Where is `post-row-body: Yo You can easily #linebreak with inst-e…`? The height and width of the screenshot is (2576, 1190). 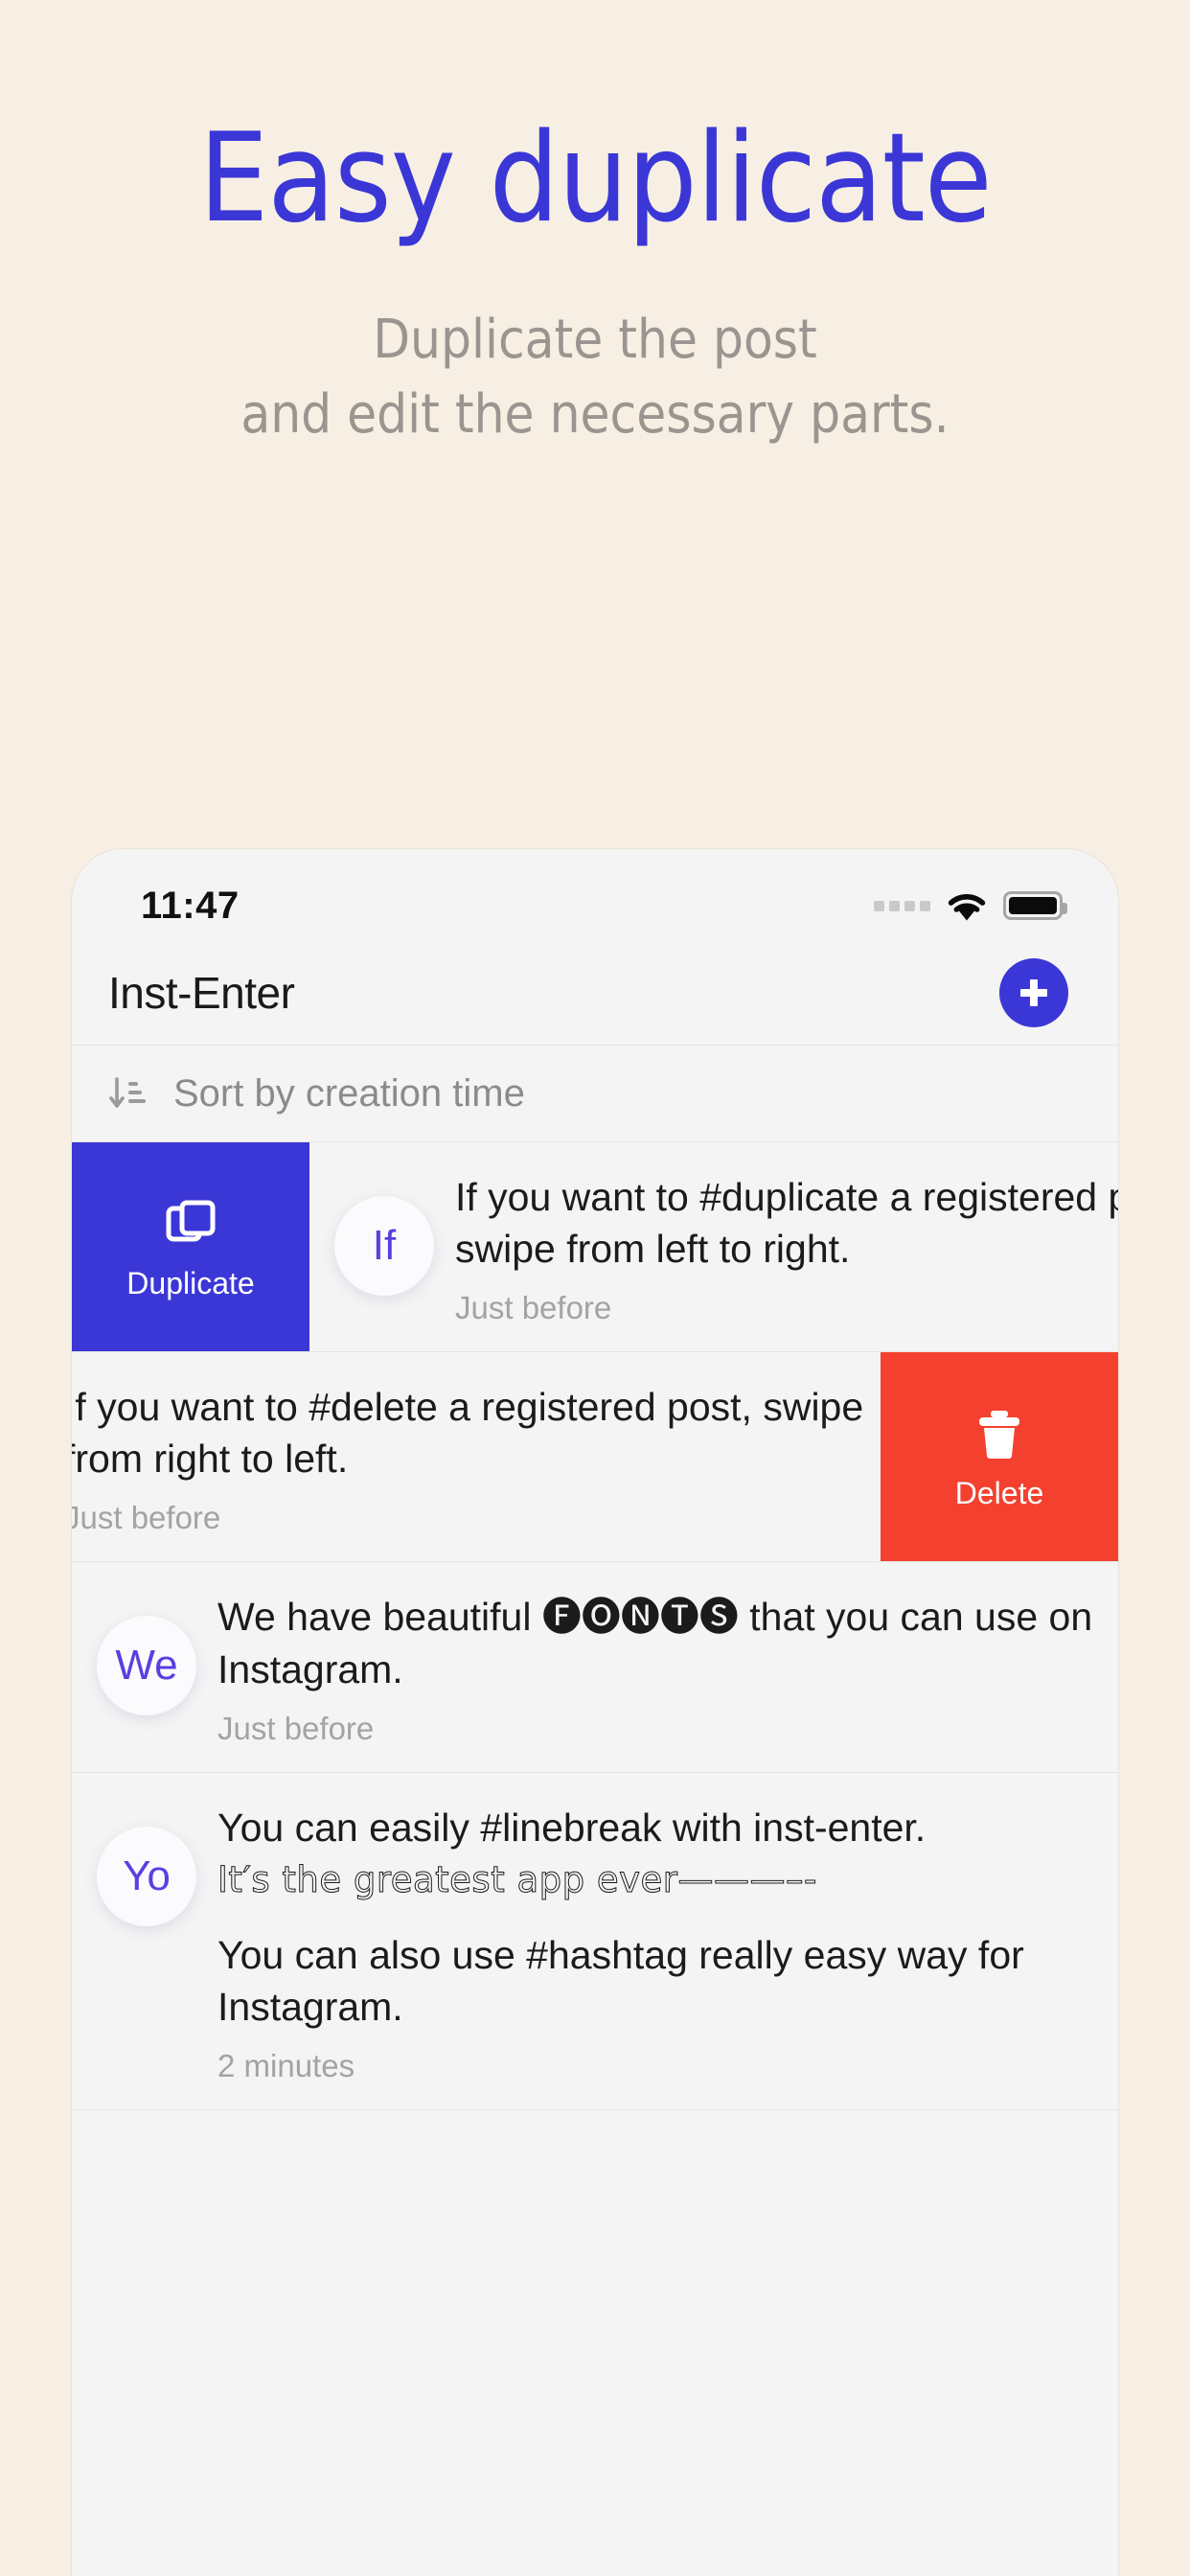 post-row-body: Yo You can easily #linebreak with inst-e… is located at coordinates (595, 1941).